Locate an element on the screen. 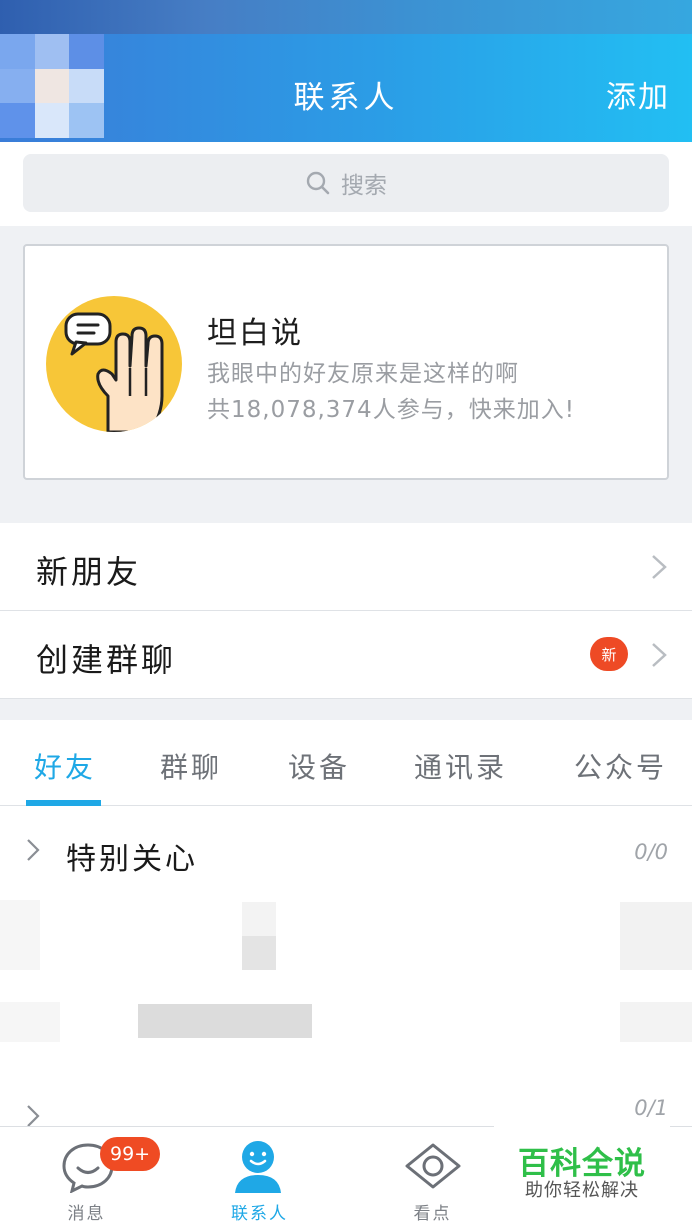  tab-devices: 设备 is located at coordinates (319, 766).